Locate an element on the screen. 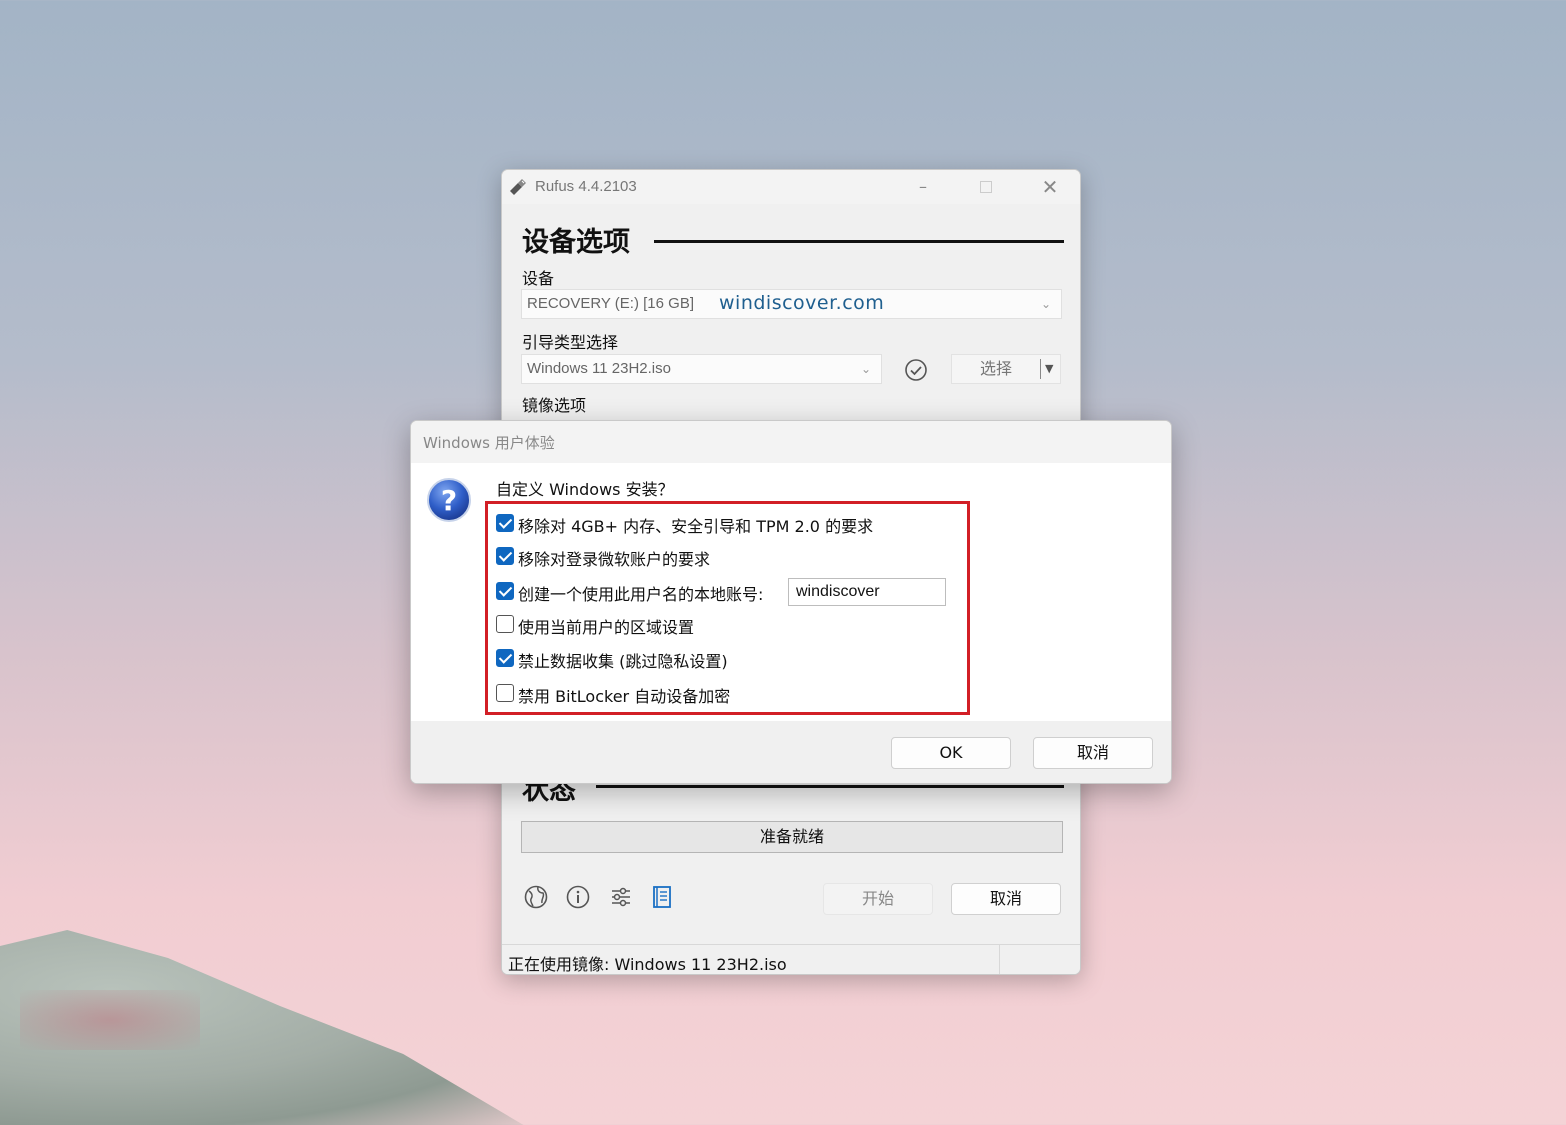 The image size is (1566, 1125). close-icon: ✕ is located at coordinates (1050, 187).